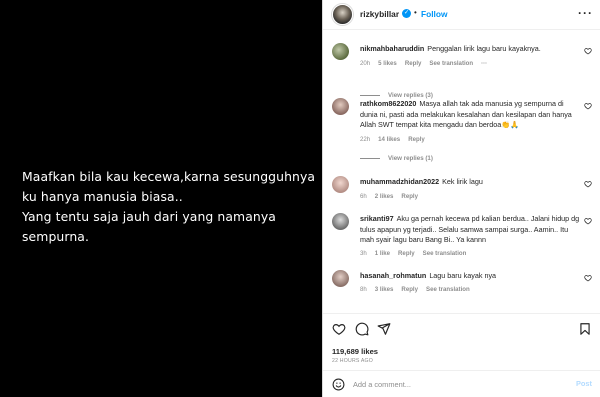  I want to click on view-replies-button: View replies (3), so click(396, 95).